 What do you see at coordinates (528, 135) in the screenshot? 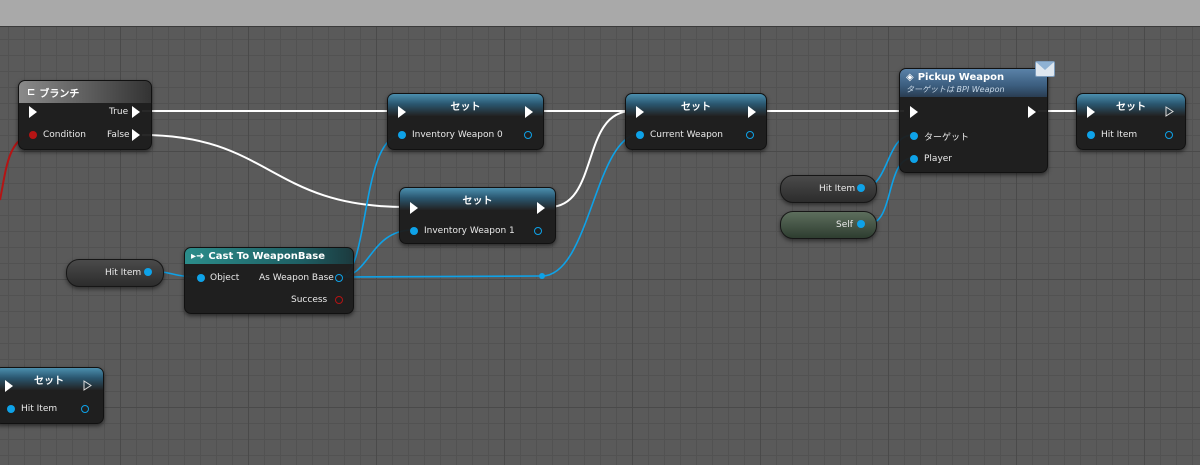
I see `set1-output-pin` at bounding box center [528, 135].